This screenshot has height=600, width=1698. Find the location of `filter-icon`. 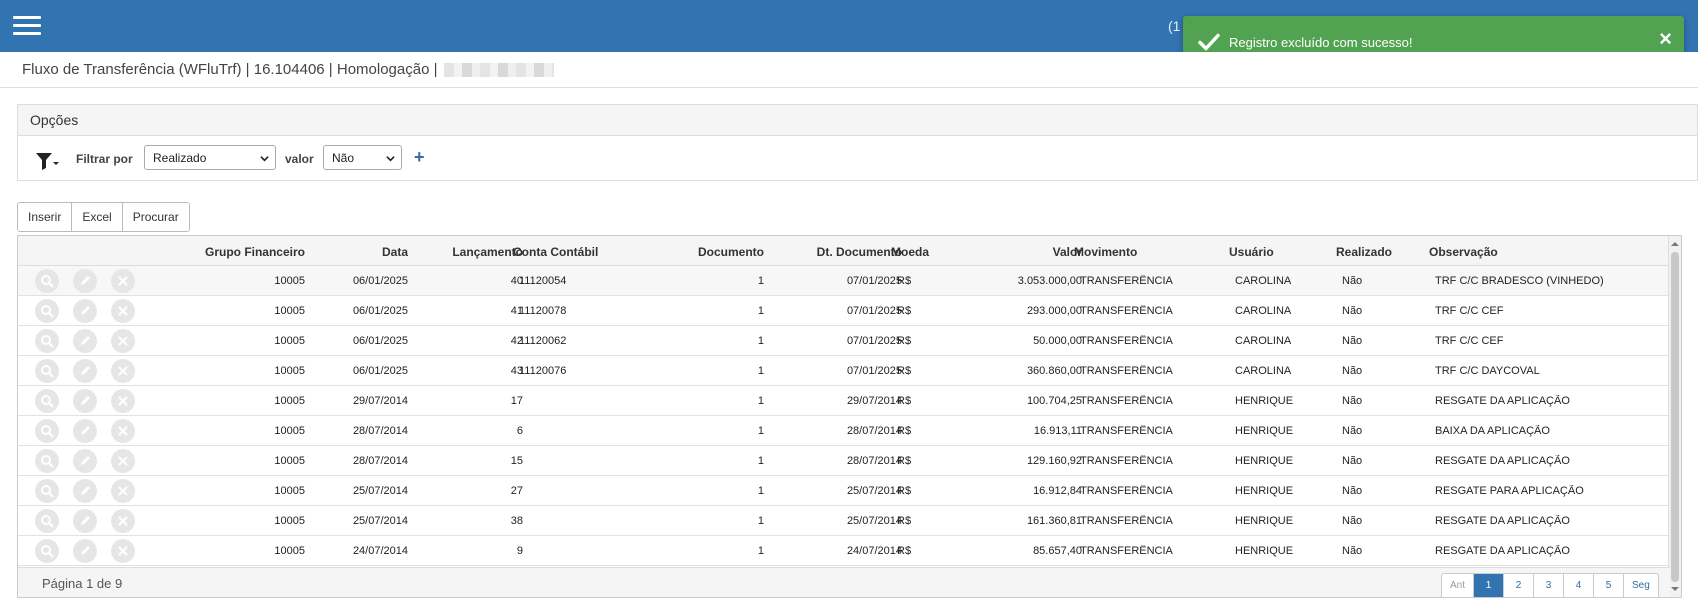

filter-icon is located at coordinates (47, 161).